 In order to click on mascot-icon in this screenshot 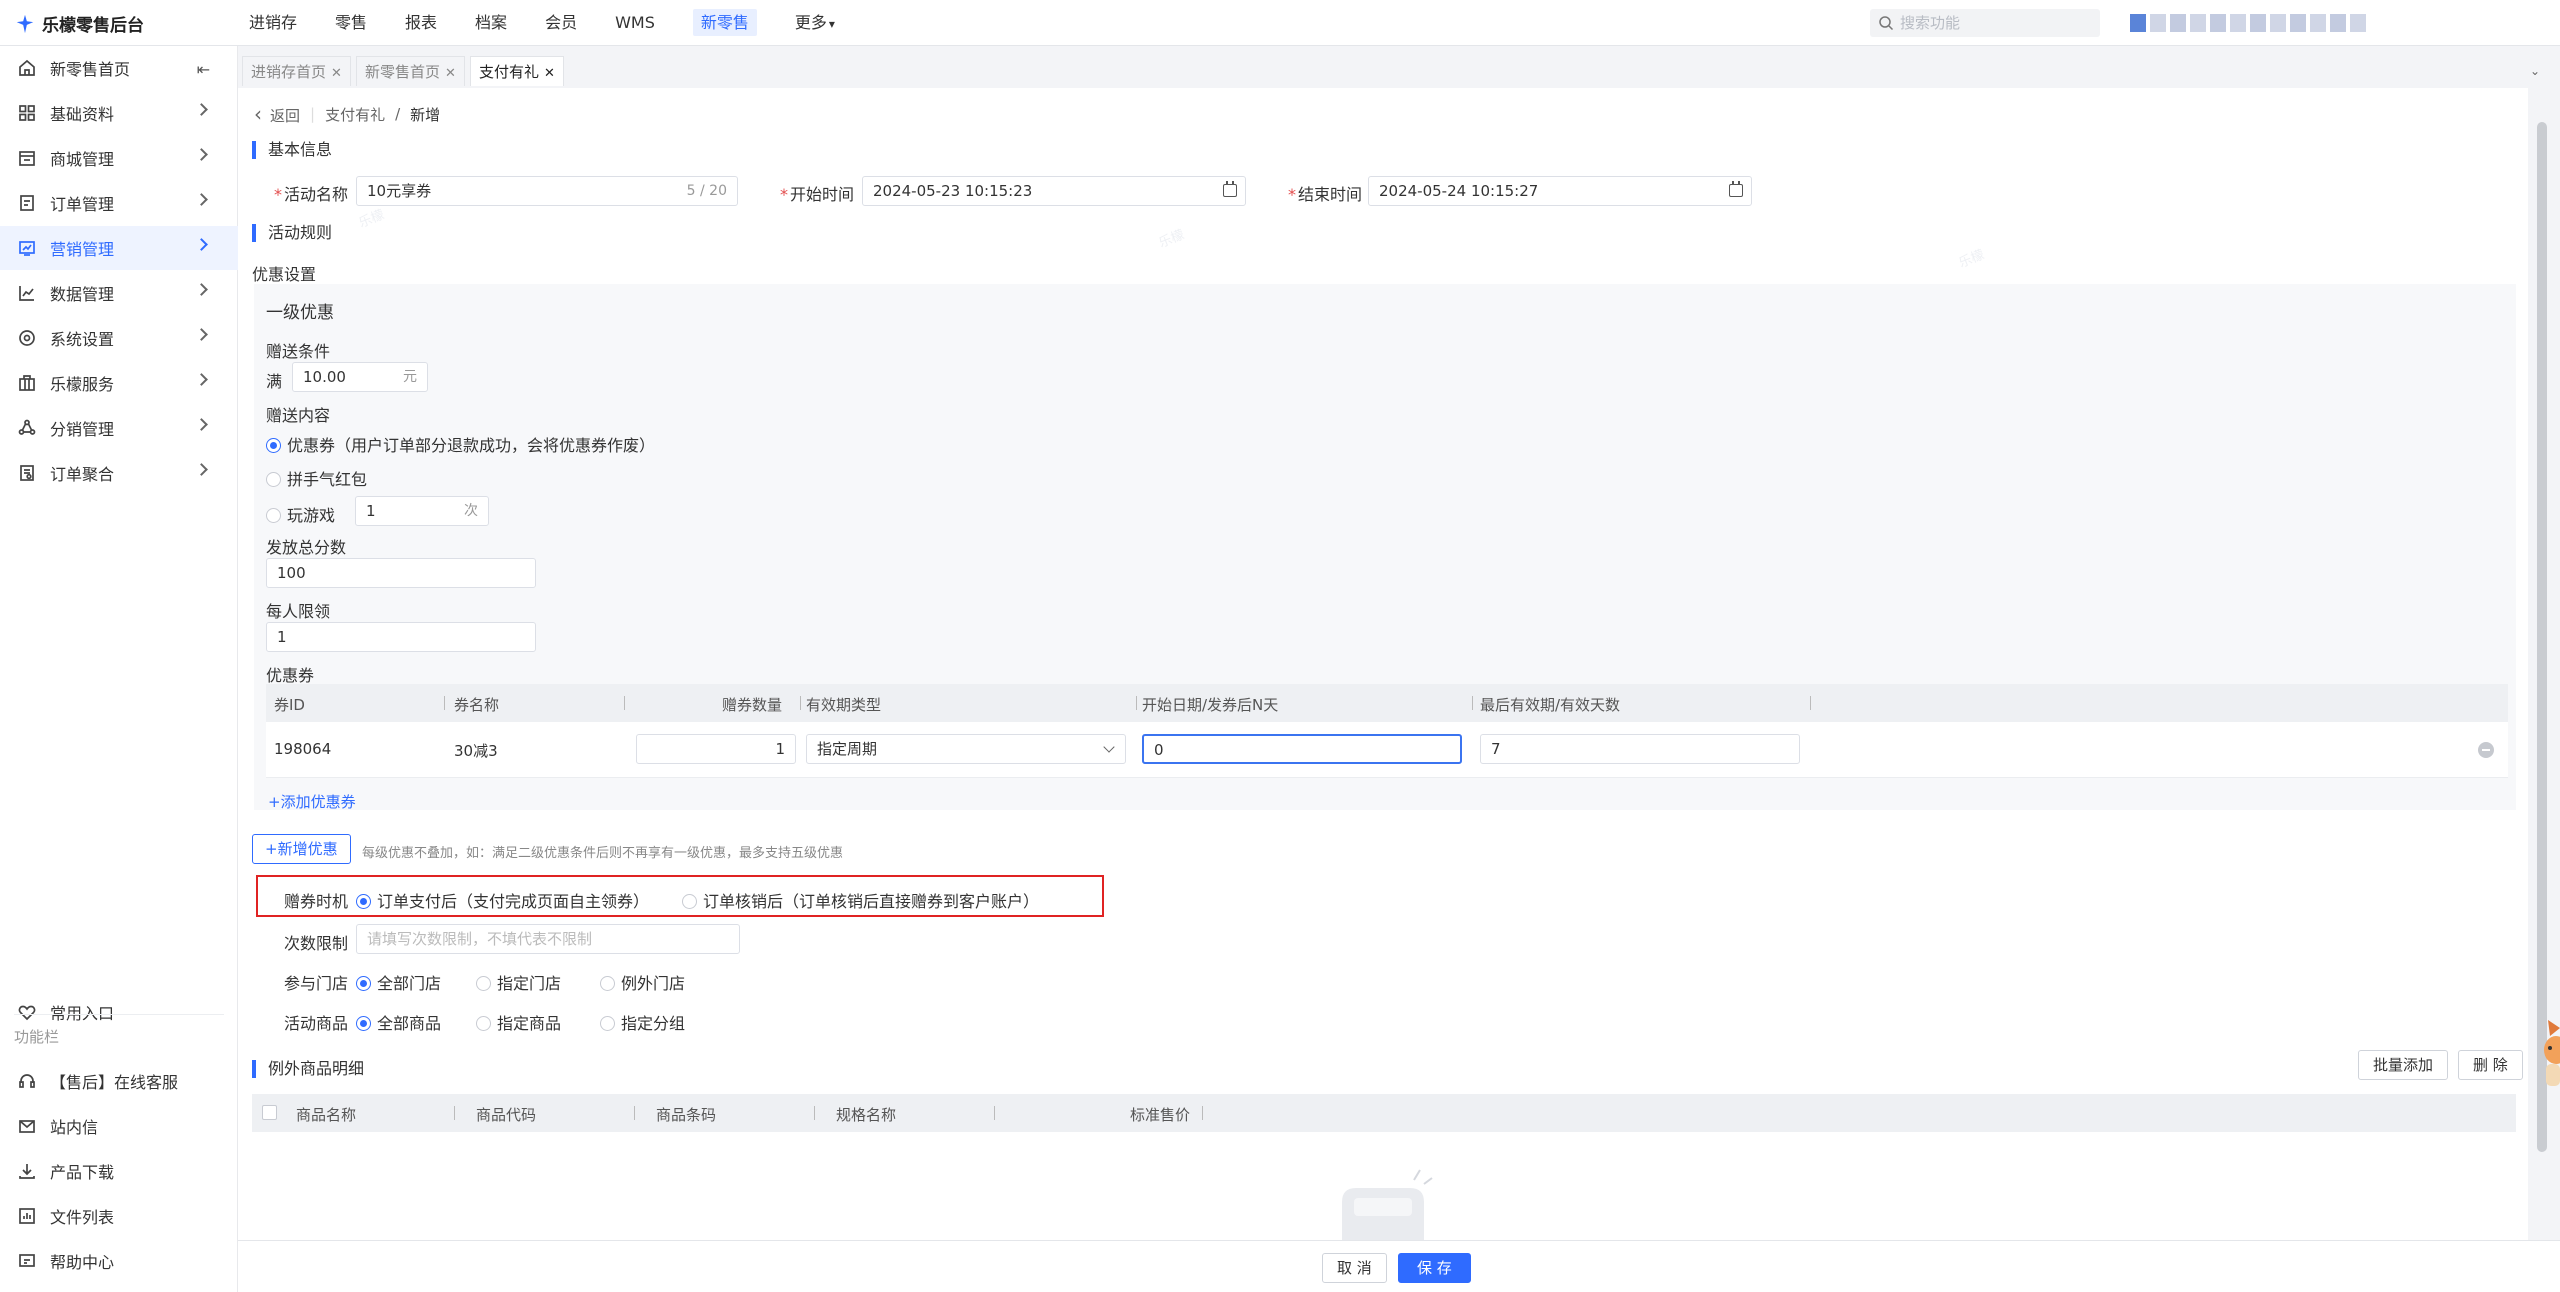, I will do `click(2548, 1055)`.